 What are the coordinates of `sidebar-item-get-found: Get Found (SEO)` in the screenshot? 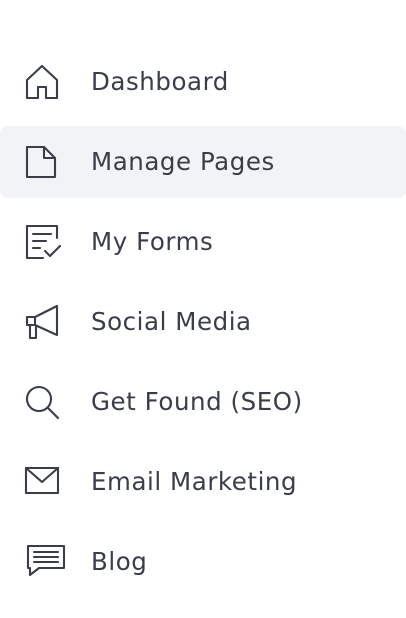 It's located at (203, 402).